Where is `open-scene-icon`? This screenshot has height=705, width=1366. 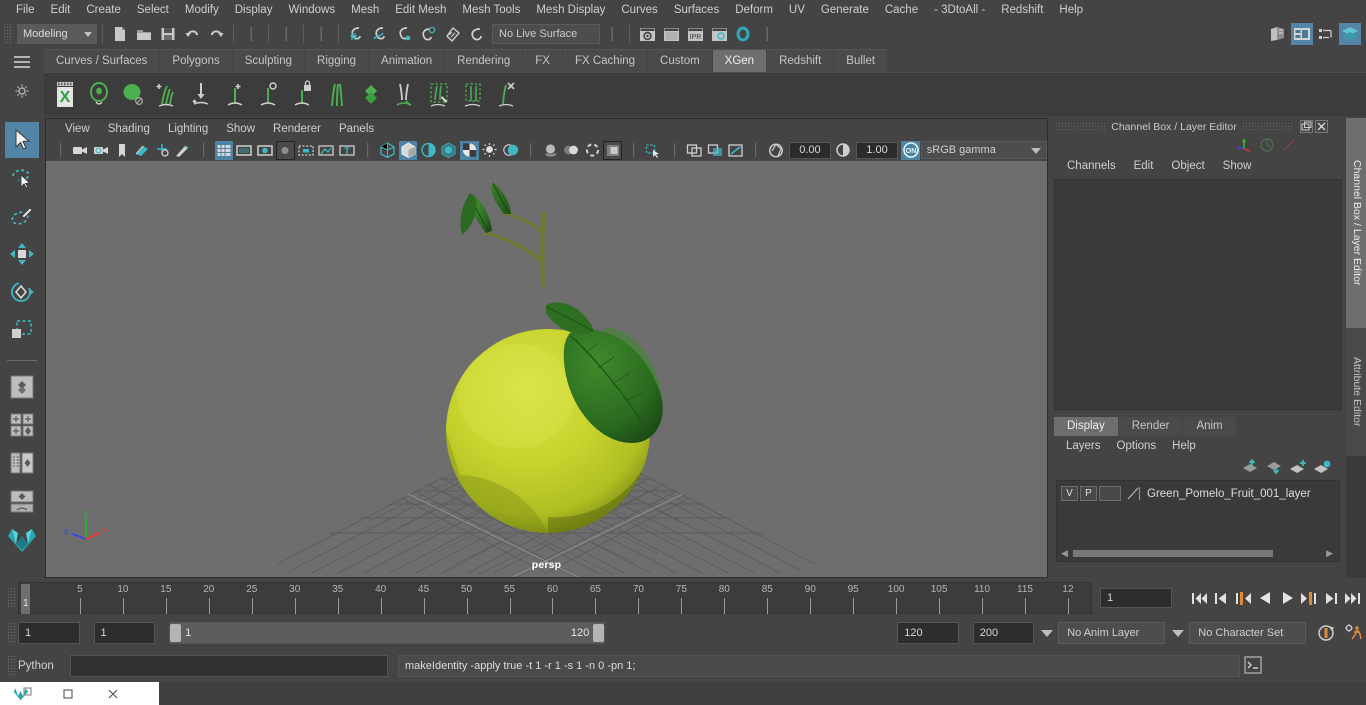 open-scene-icon is located at coordinates (144, 34).